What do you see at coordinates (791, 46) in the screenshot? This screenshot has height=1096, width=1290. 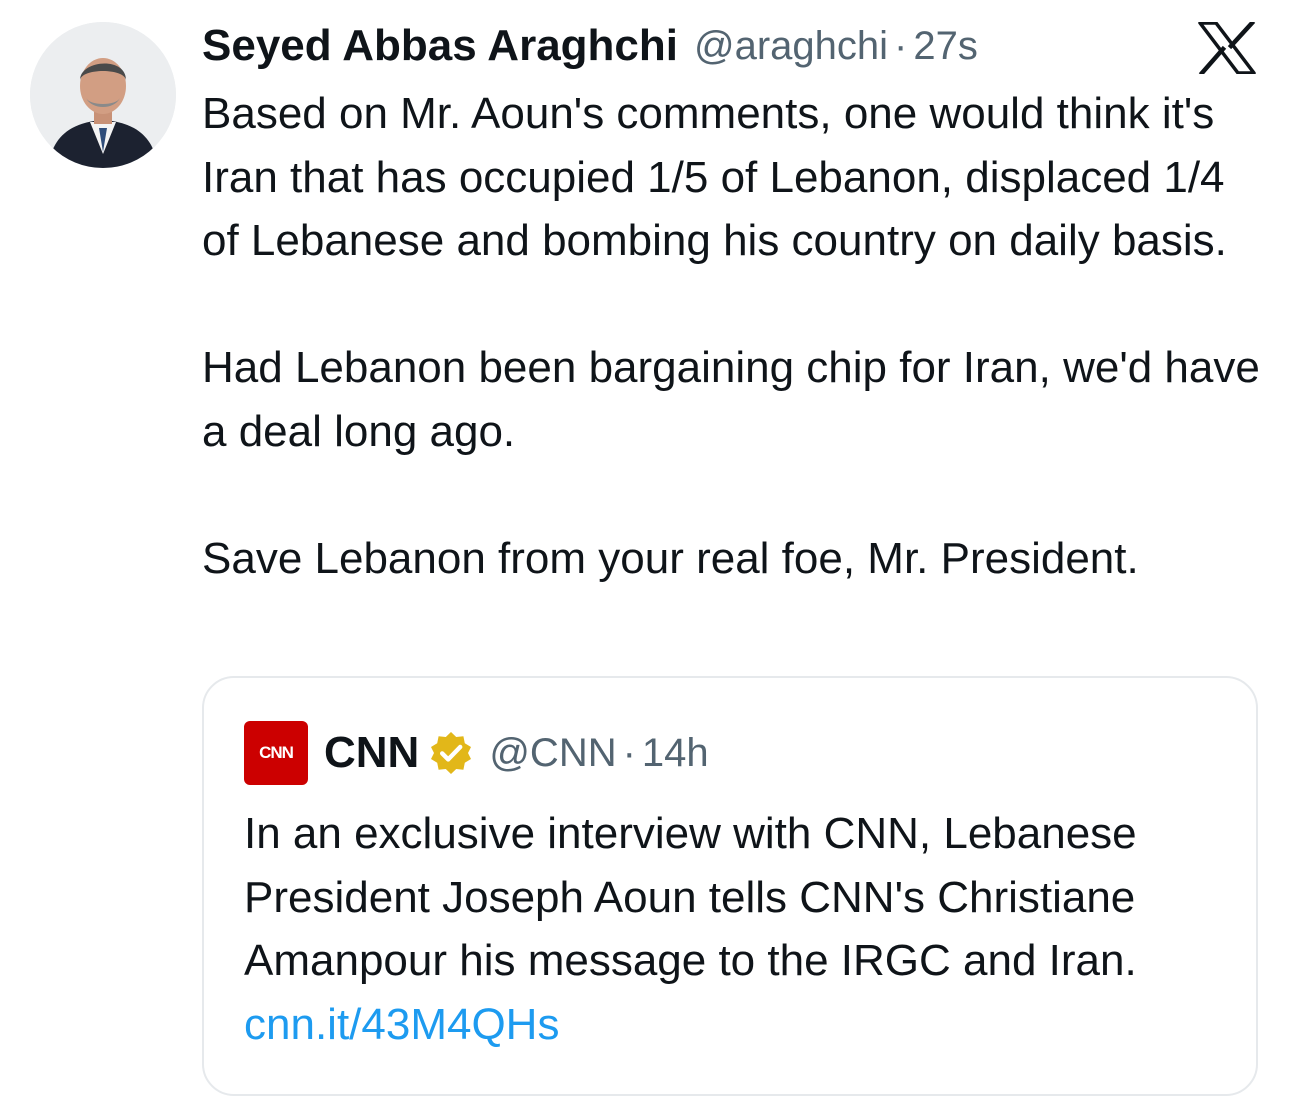 I see `author-handle: @araghchi` at bounding box center [791, 46].